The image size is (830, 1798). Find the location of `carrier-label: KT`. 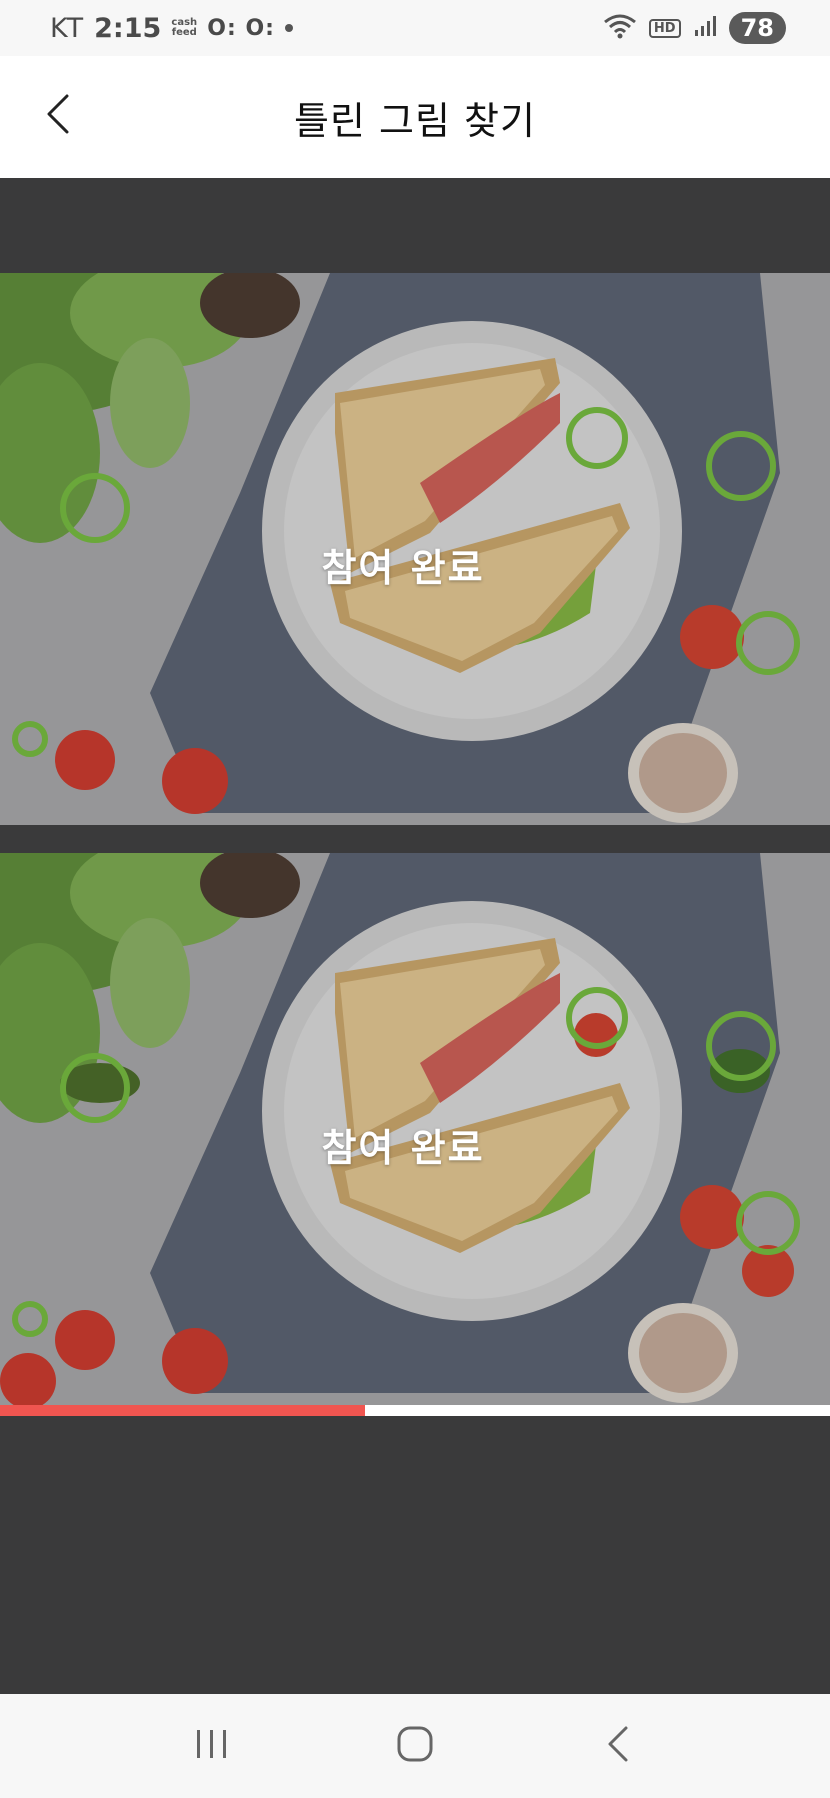

carrier-label: KT is located at coordinates (67, 28).